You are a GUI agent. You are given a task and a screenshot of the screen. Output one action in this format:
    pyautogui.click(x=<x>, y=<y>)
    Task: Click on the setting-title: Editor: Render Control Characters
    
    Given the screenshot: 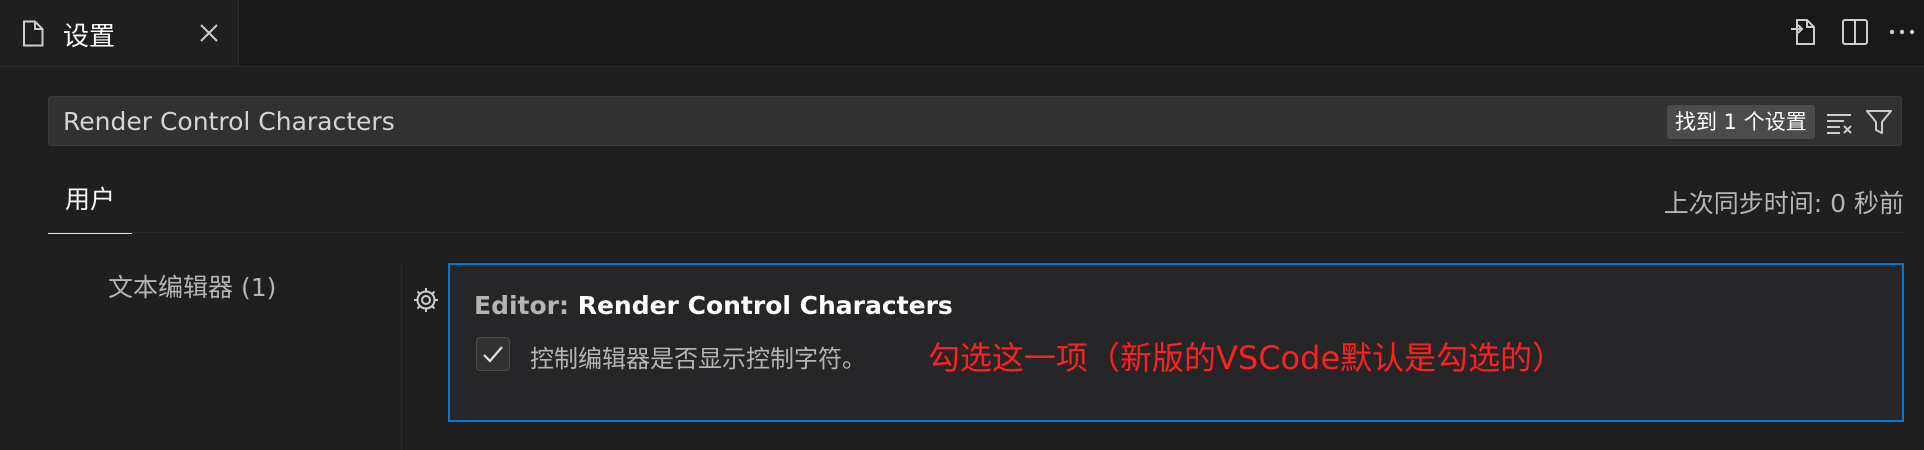 What is the action you would take?
    pyautogui.click(x=713, y=305)
    